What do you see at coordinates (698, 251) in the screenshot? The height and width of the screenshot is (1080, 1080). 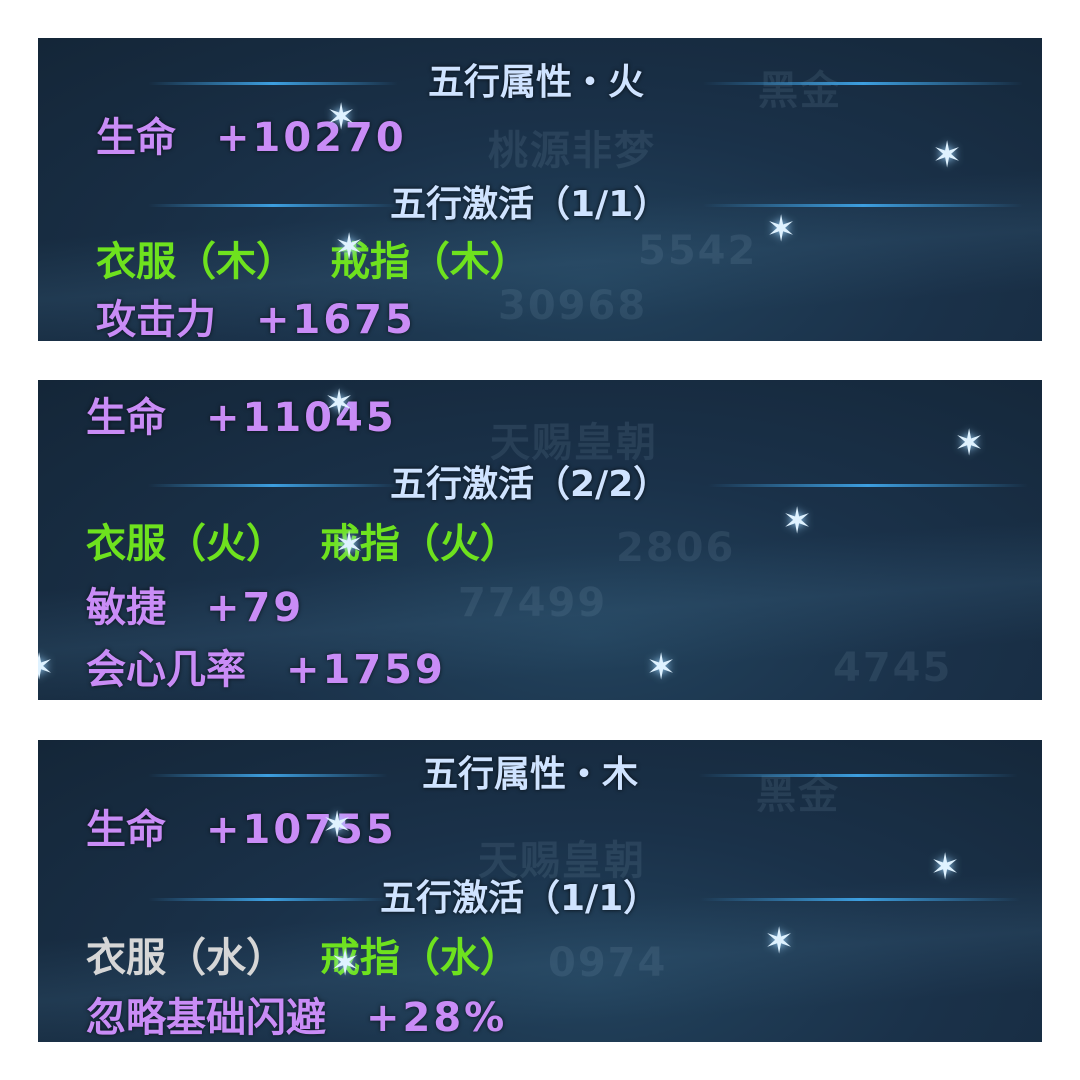 I see `background-text: 5542` at bounding box center [698, 251].